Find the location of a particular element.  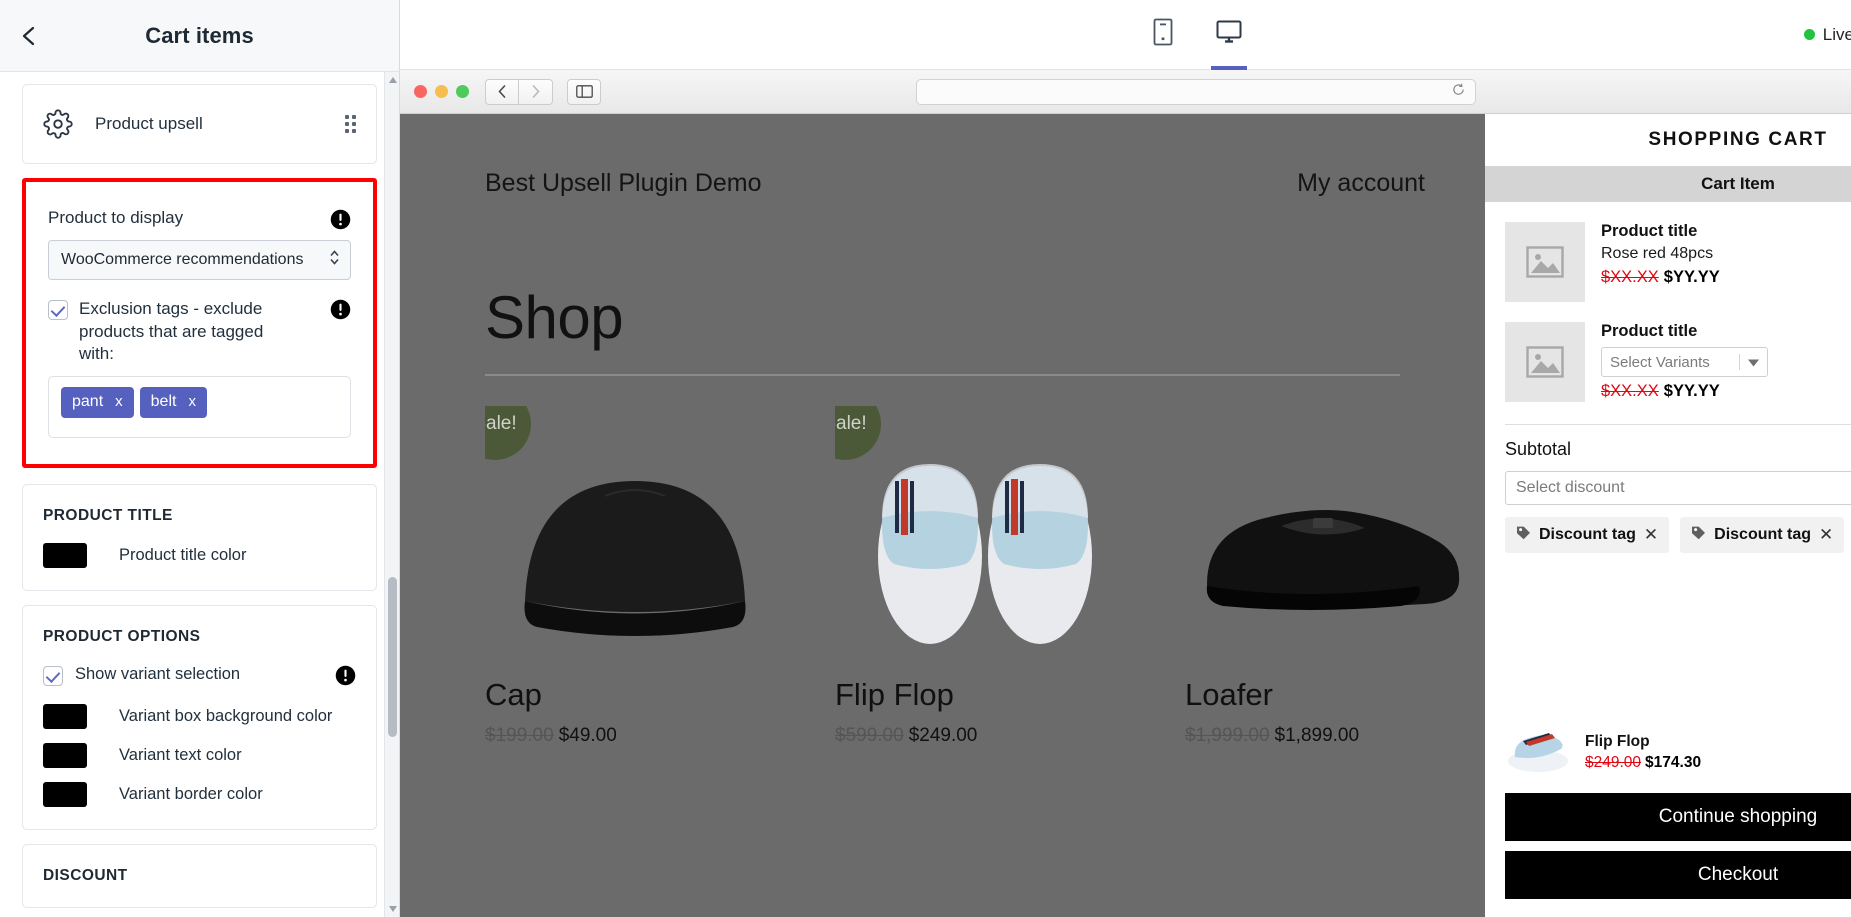

exclusion-tags-input: pant x belt x is located at coordinates (199, 406).